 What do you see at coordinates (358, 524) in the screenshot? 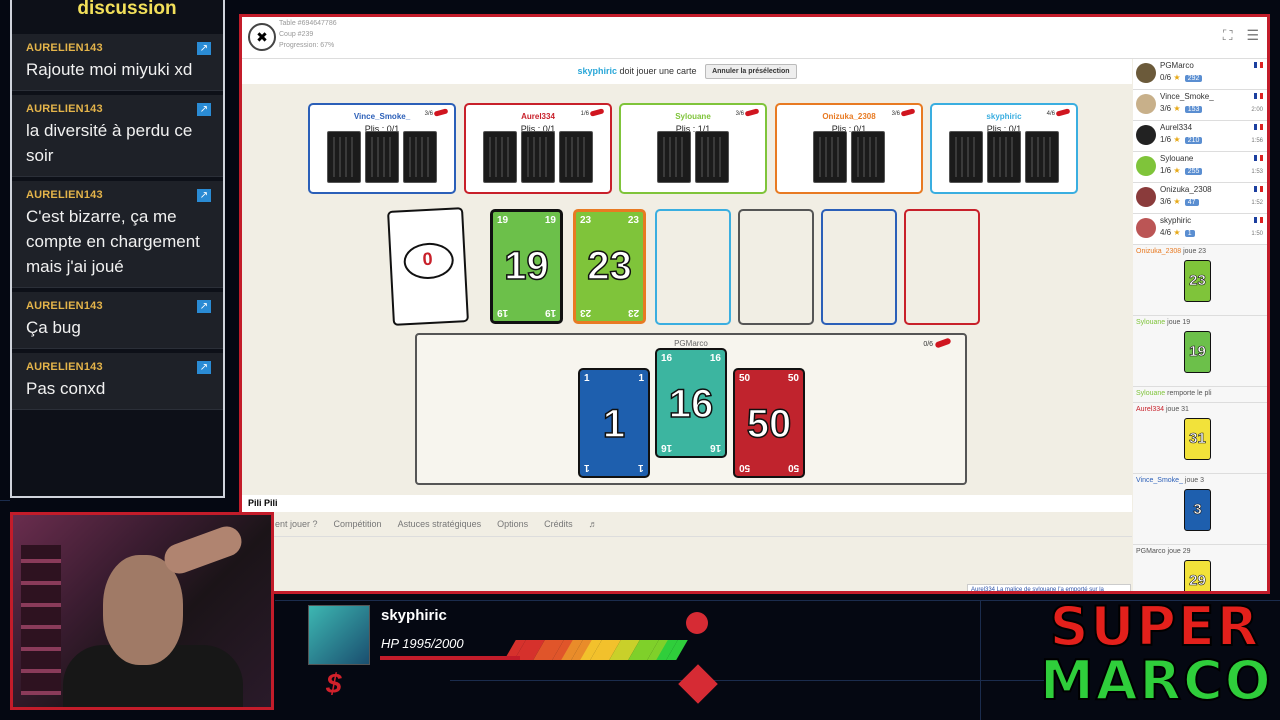
I see `menu-item: Compétition` at bounding box center [358, 524].